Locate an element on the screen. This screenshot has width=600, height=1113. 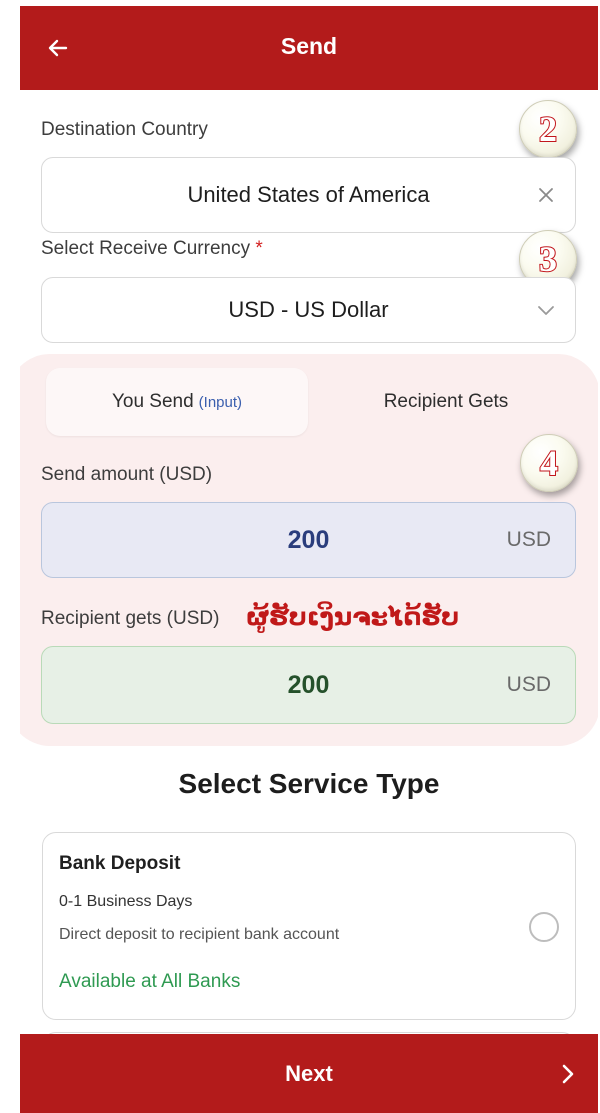
amount-tabs: You Send (Input) Recipient Gets is located at coordinates (309, 402).